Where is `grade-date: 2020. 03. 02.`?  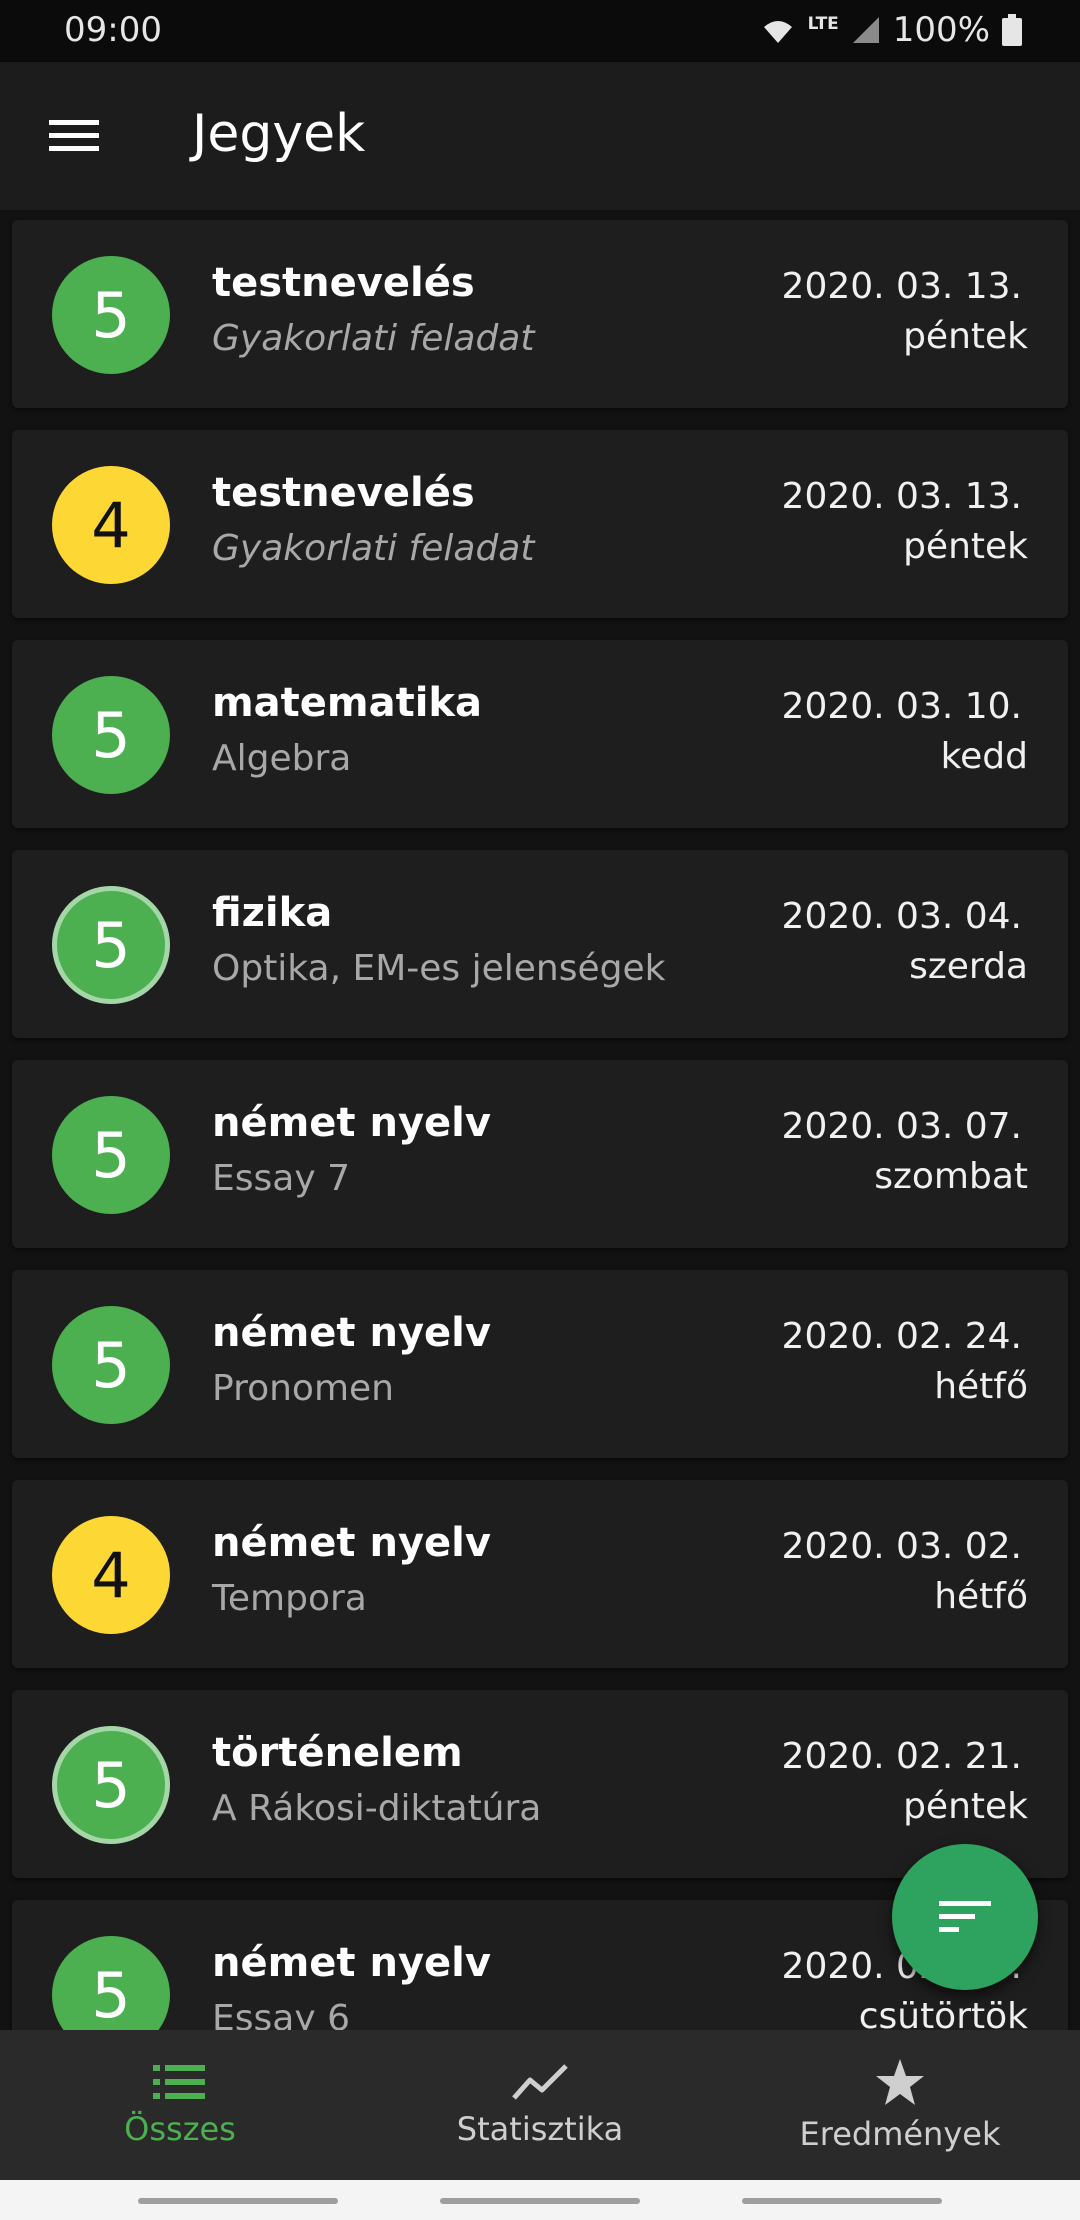 grade-date: 2020. 03. 02. is located at coordinates (901, 1546).